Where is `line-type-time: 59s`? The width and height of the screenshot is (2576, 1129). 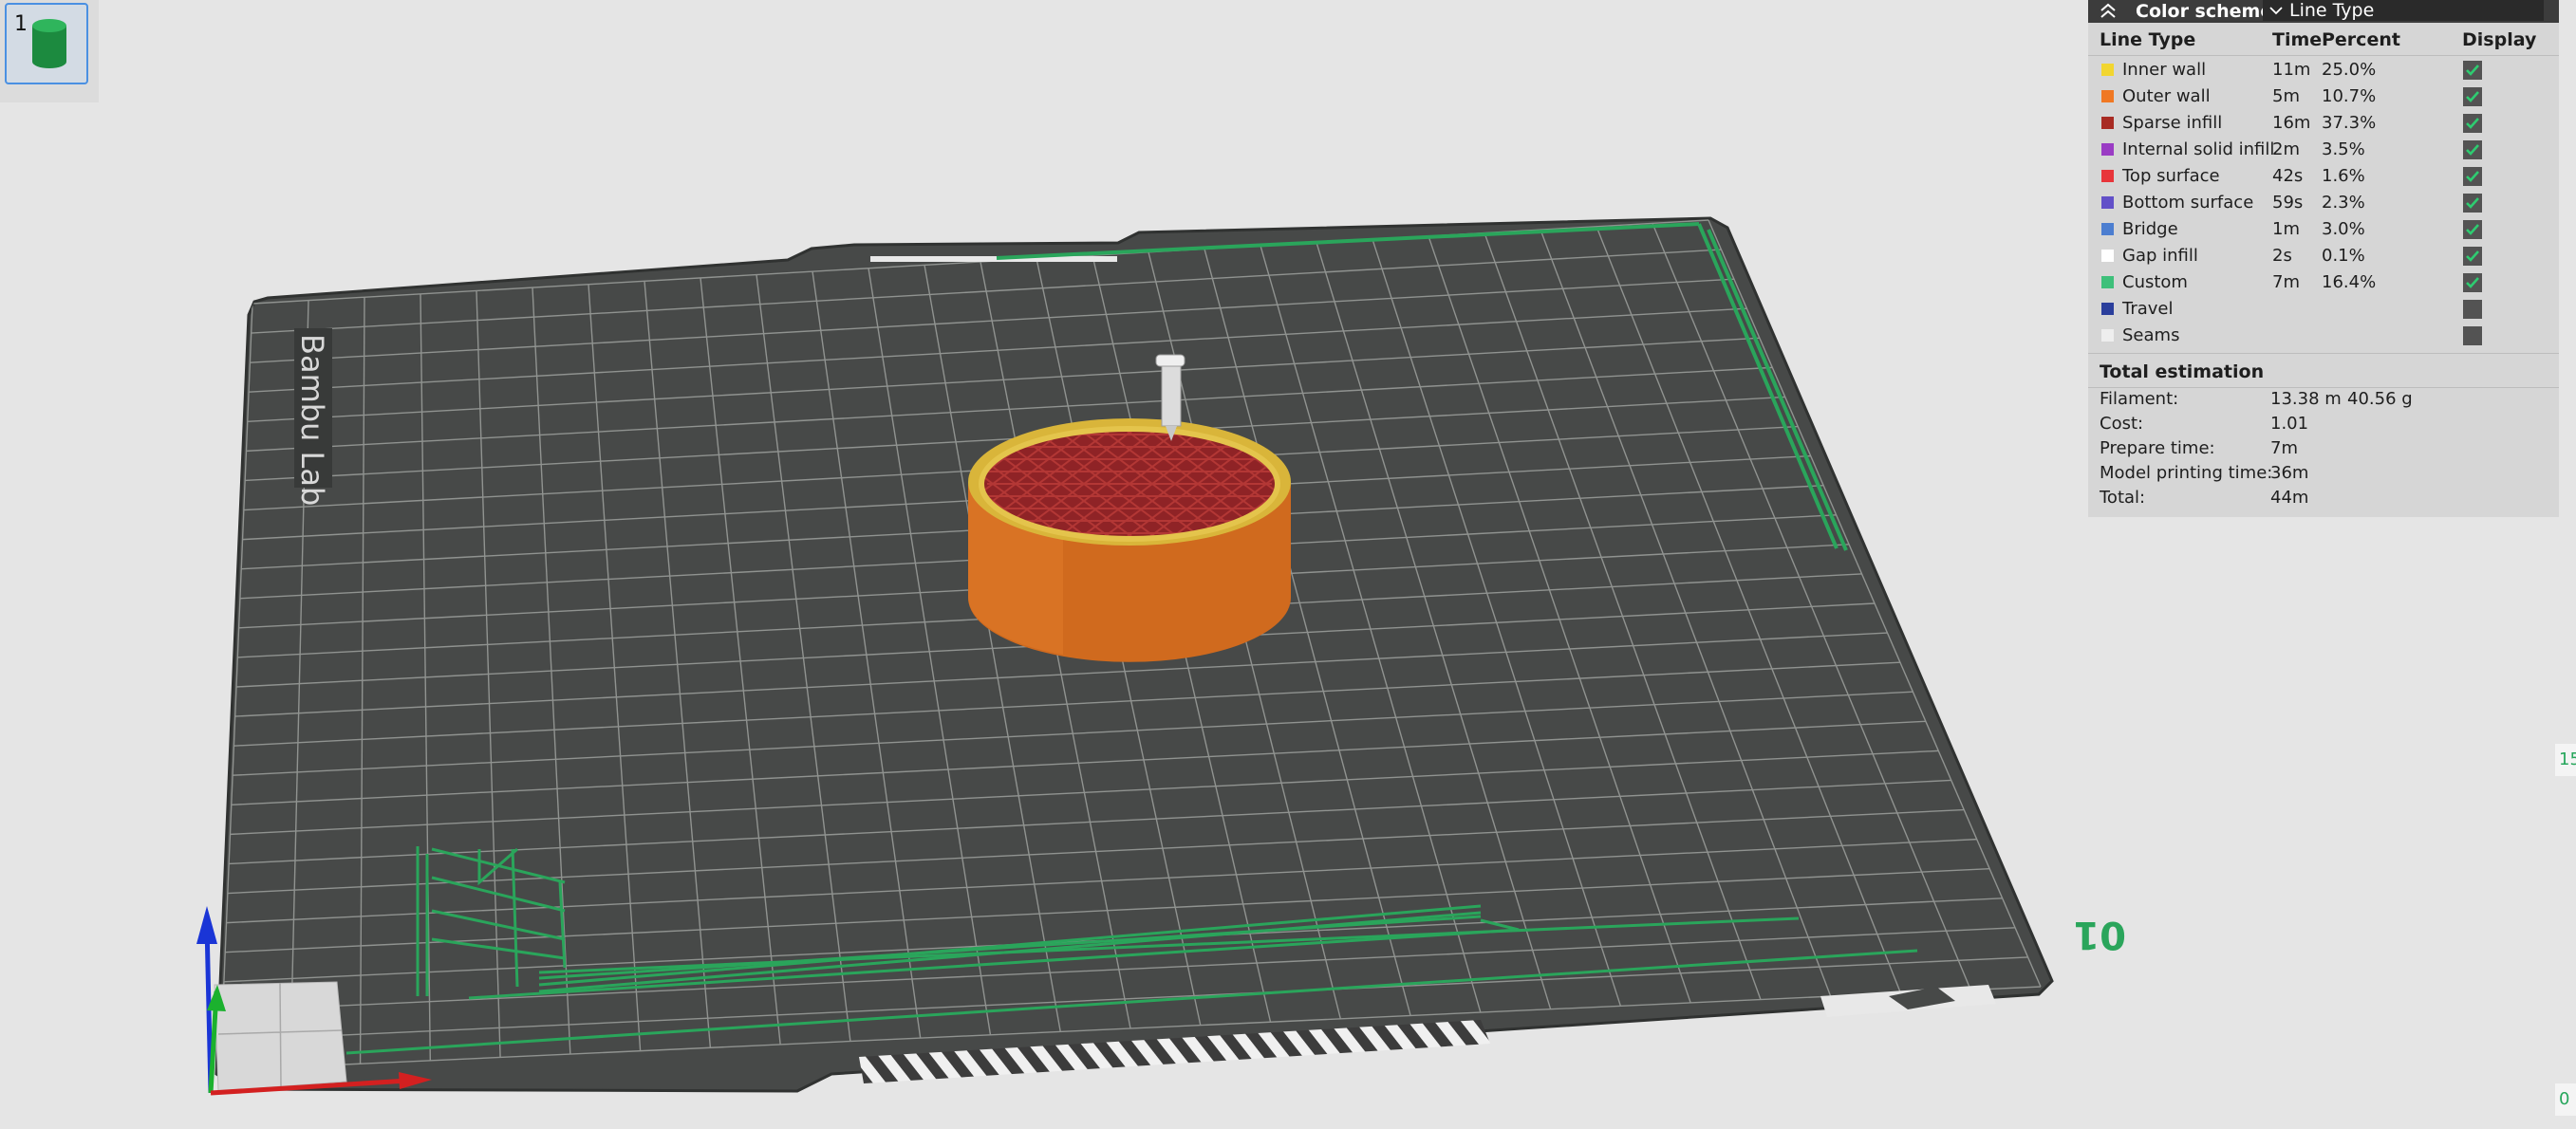 line-type-time: 59s is located at coordinates (2288, 203).